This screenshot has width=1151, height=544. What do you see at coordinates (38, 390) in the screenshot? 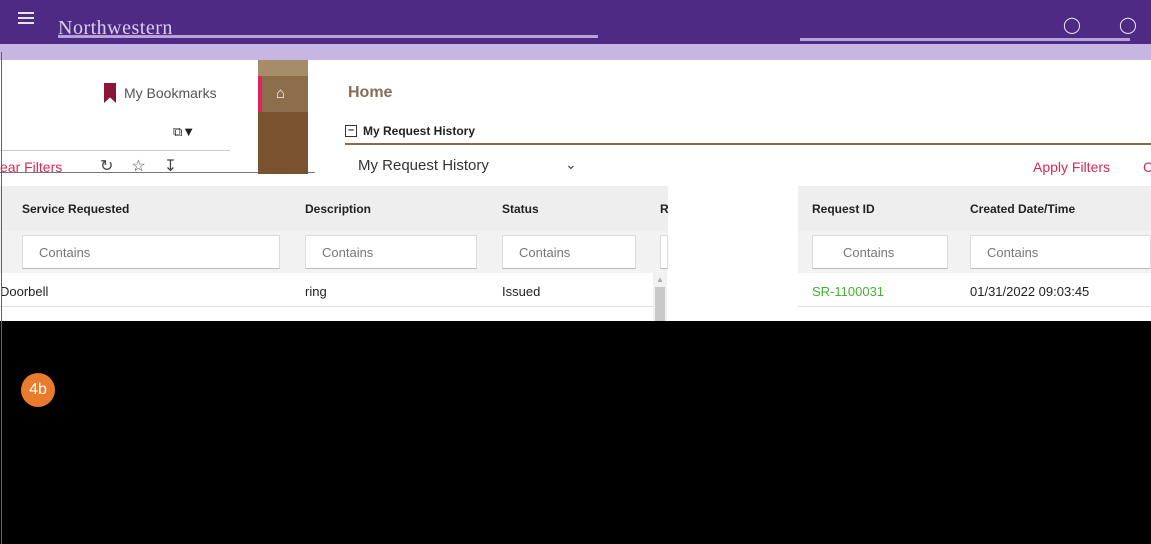
I see `step-callout-badge: 4b` at bounding box center [38, 390].